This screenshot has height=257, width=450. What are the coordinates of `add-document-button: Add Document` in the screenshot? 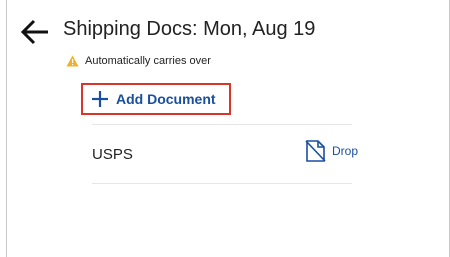 It's located at (156, 99).